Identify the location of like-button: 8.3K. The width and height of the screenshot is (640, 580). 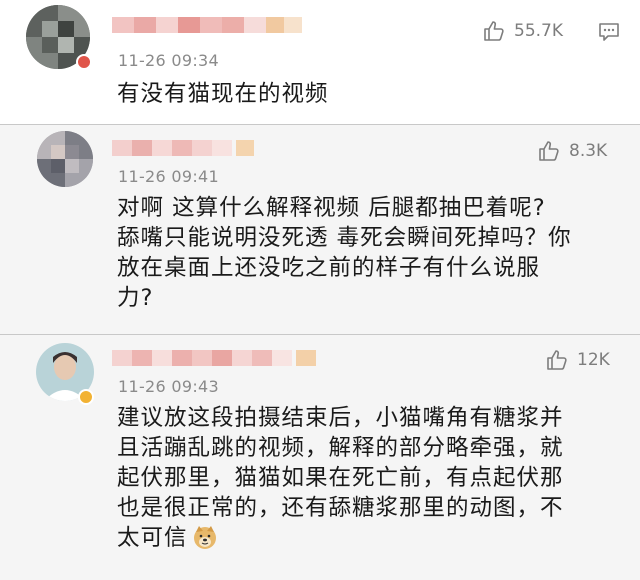
(572, 151).